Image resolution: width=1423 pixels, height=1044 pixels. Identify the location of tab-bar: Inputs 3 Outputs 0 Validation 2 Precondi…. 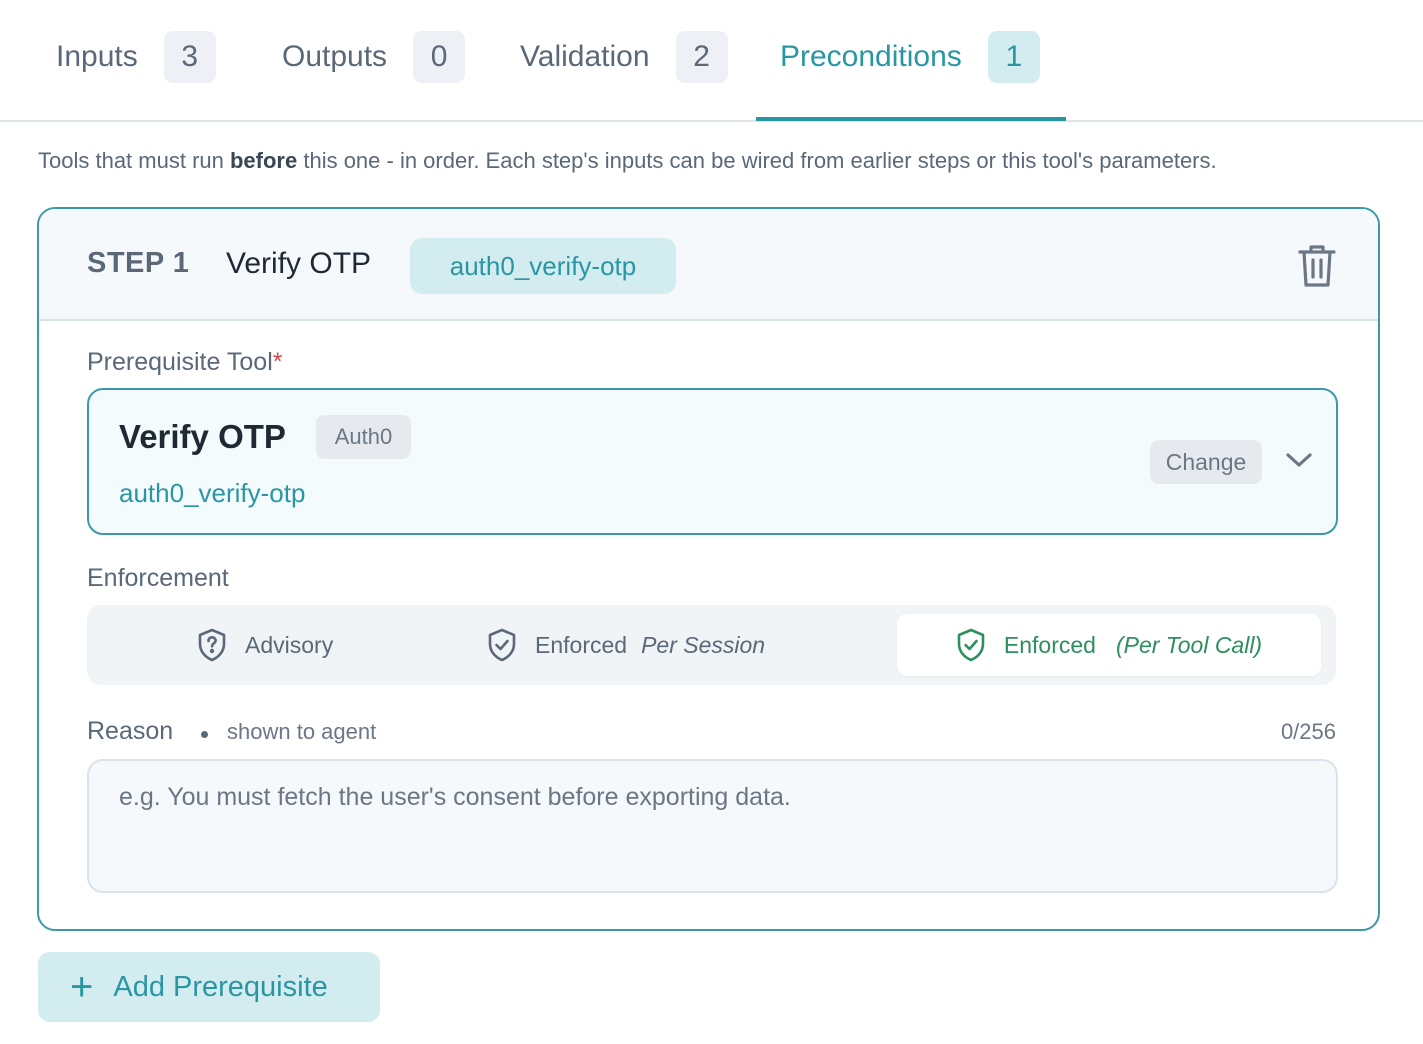
(711, 61).